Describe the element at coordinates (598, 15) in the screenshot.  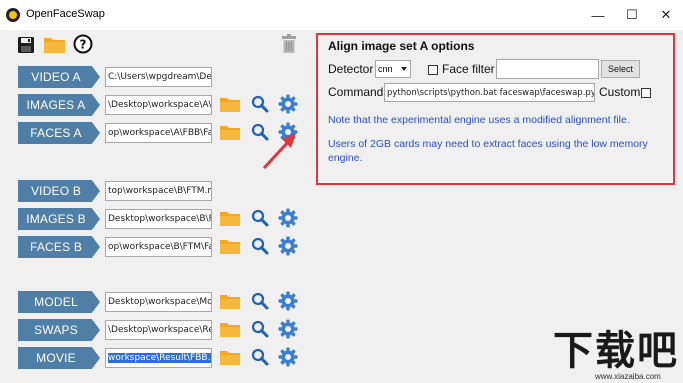
I see `minimize-button: —` at that location.